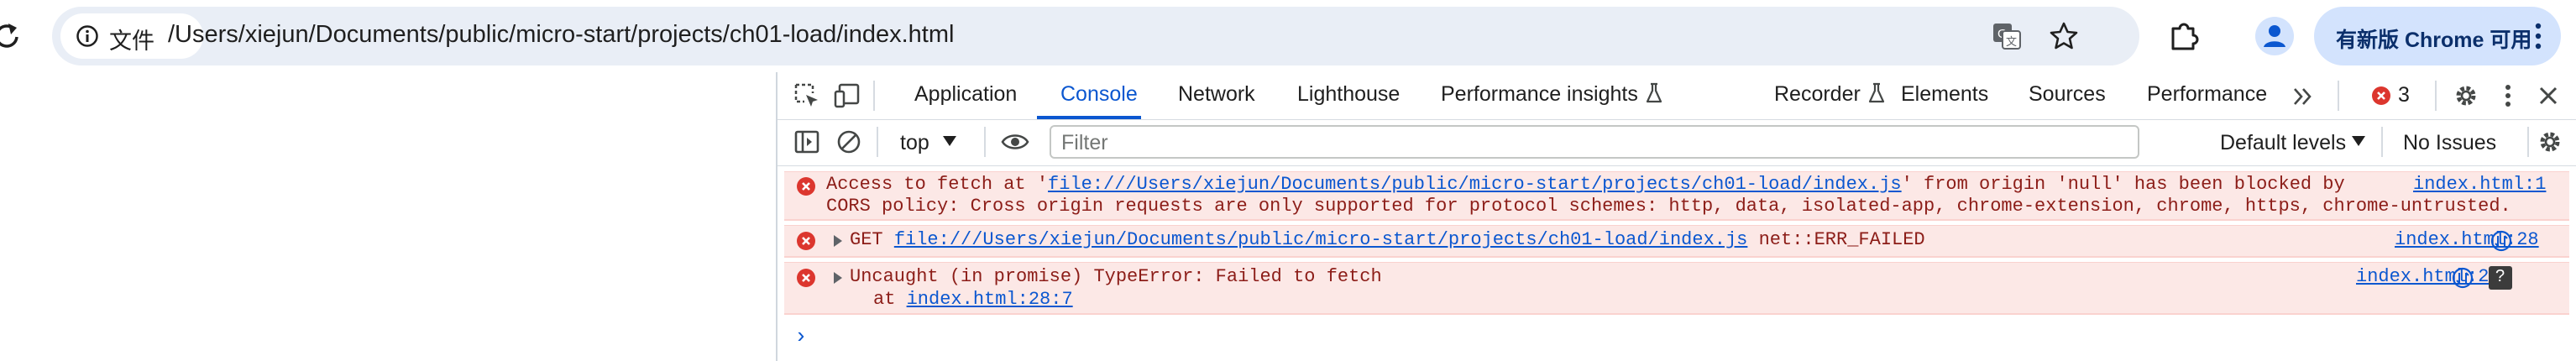 This screenshot has width=2576, height=361. I want to click on error-count-icon, so click(2381, 96).